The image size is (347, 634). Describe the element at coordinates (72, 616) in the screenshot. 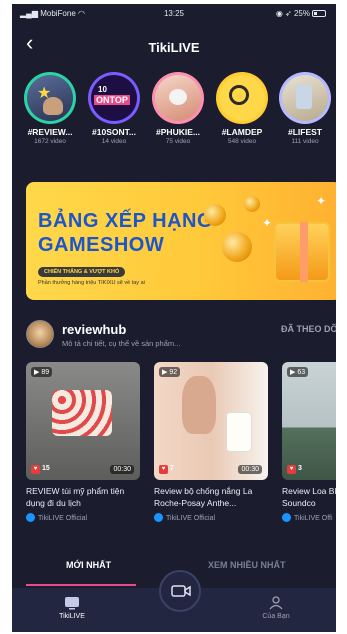

I see `nav-home-label: TikiLIVE` at that location.